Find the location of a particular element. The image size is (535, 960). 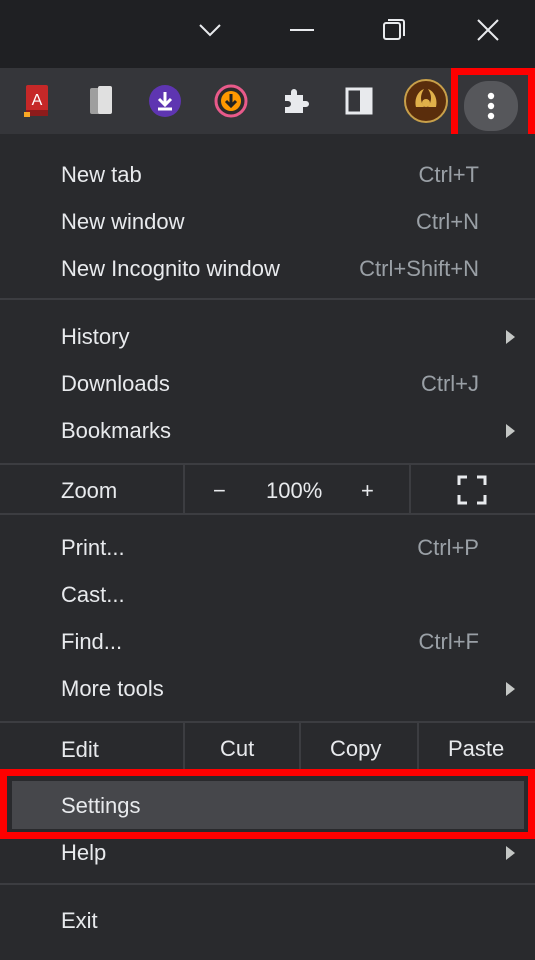

menu-item-new-incognito: New Incognito window Ctrl+Shift+N is located at coordinates (267, 268).